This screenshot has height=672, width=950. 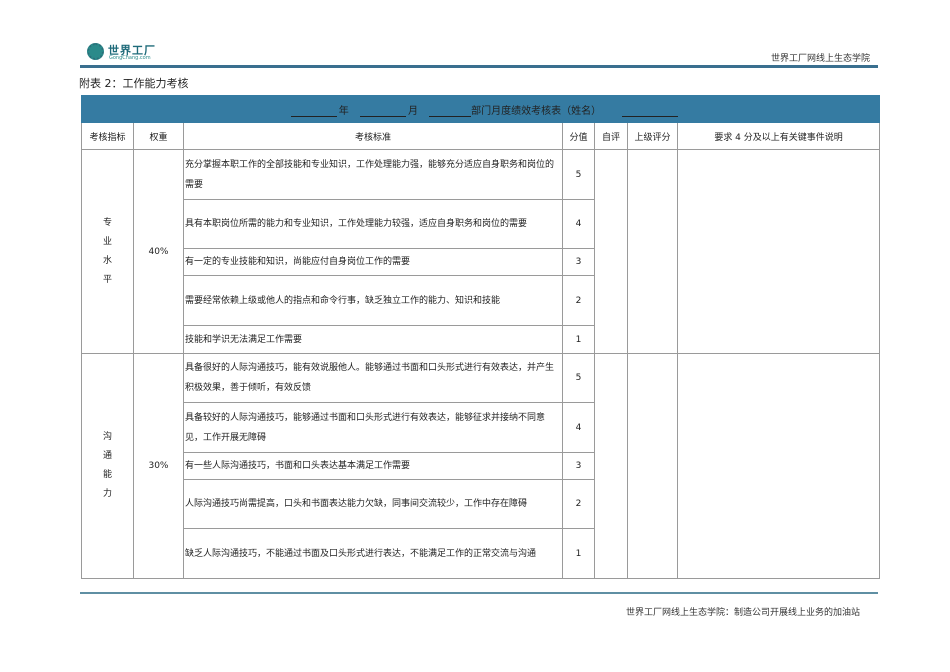 What do you see at coordinates (373, 136) in the screenshot?
I see `col-criteria: 考核标准` at bounding box center [373, 136].